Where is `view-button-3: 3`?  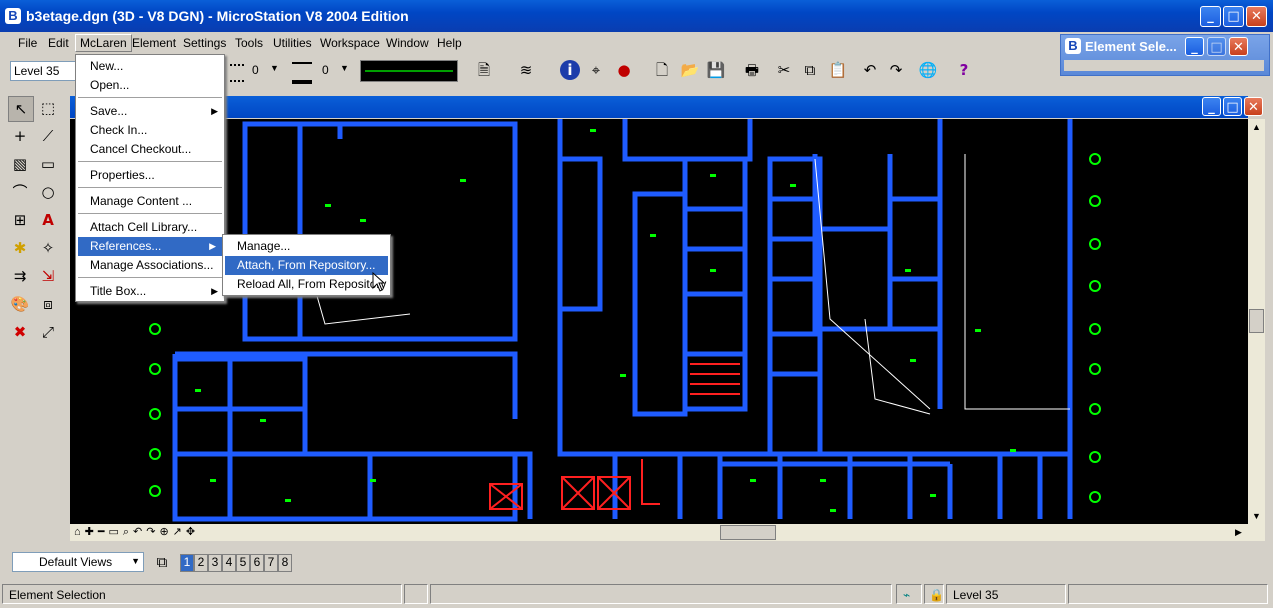 view-button-3: 3 is located at coordinates (215, 563).